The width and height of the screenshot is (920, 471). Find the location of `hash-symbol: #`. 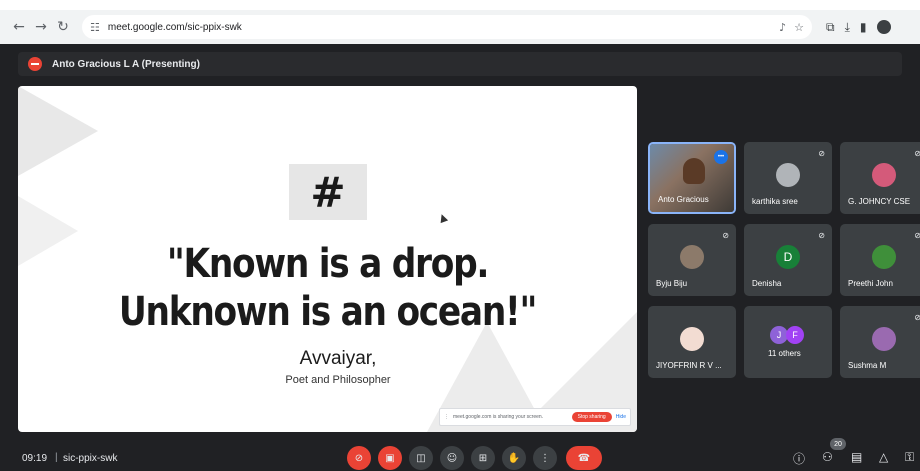

hash-symbol: # is located at coordinates (328, 192).